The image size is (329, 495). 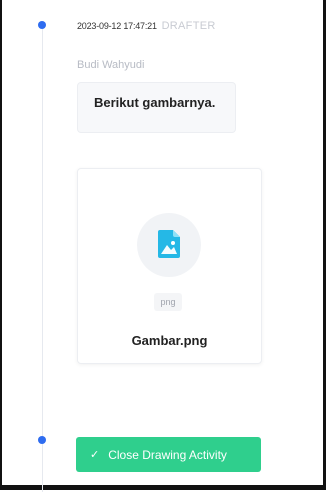 I want to click on close-drawing-activity-label: Close Drawing Activity, so click(x=167, y=454).